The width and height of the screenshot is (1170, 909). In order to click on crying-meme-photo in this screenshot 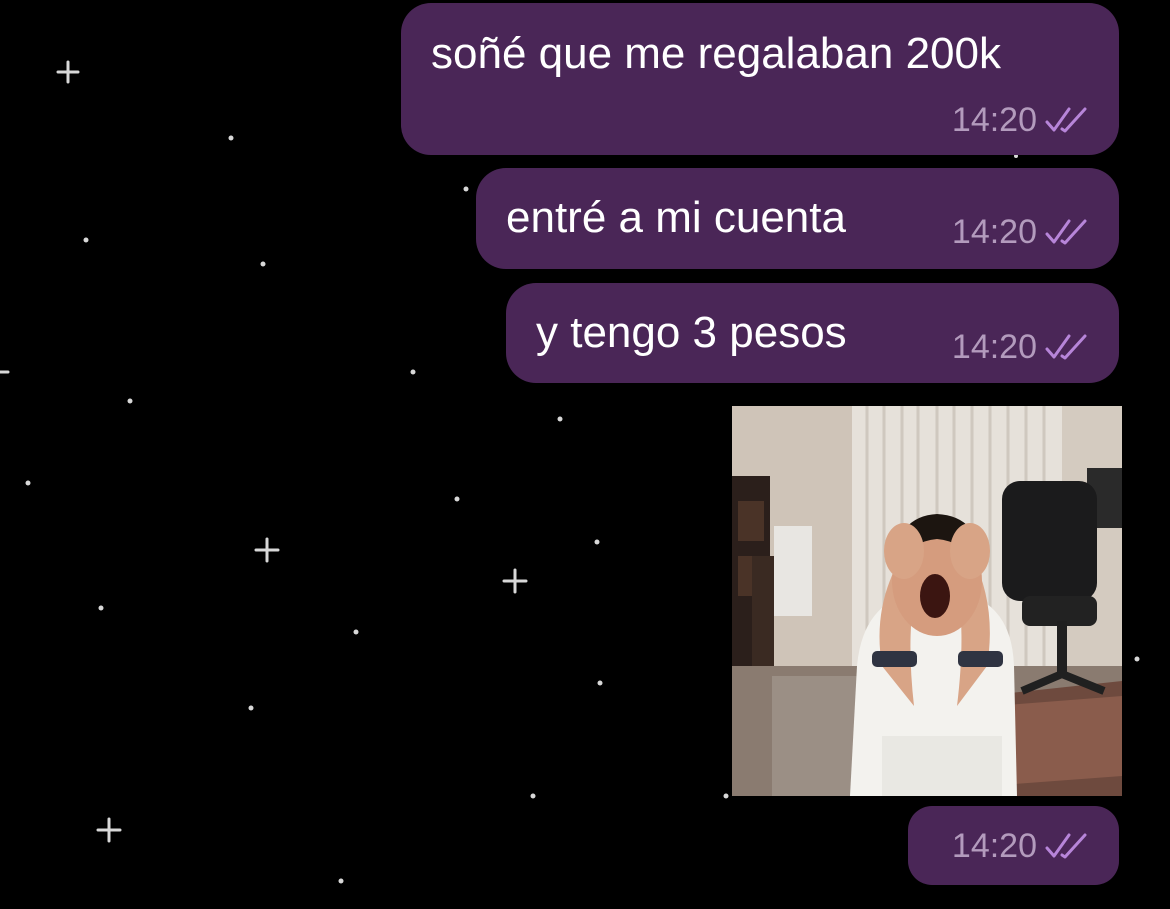, I will do `click(927, 601)`.